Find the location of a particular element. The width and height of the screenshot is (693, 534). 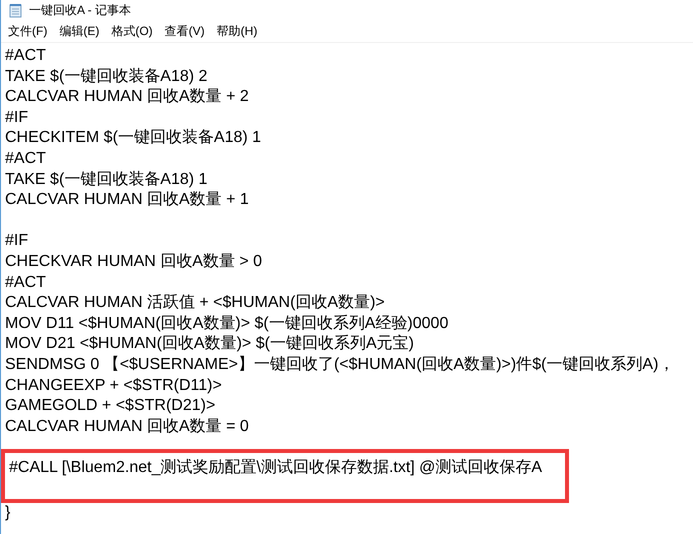

code-line: CALCVAR HUMAN 活跃值 + <$HUMAN(回收A数量)> is located at coordinates (195, 303).